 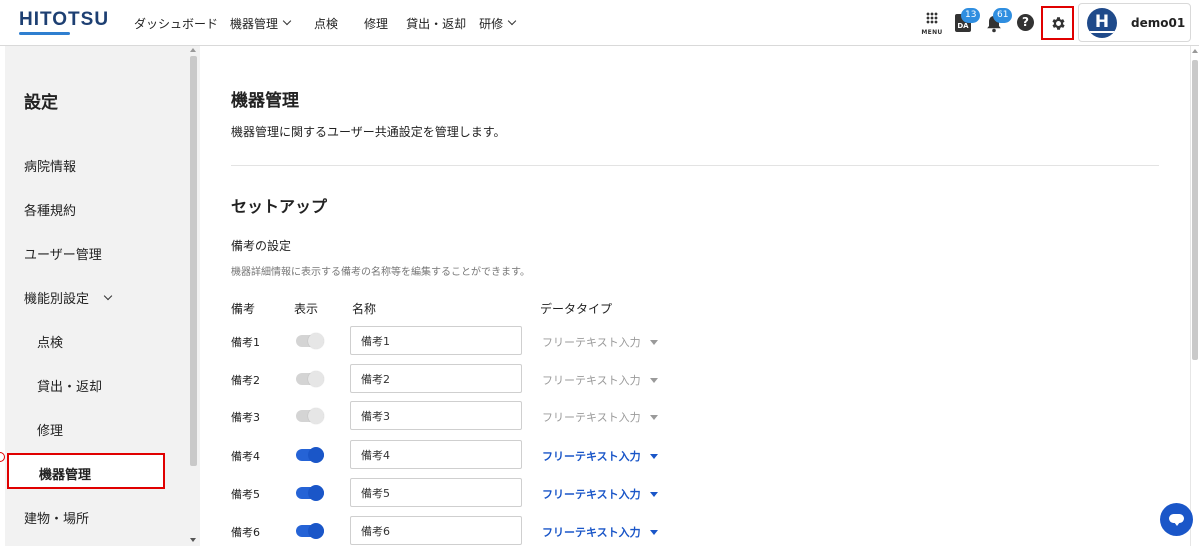 I want to click on nav-label: 修理, so click(x=376, y=23).